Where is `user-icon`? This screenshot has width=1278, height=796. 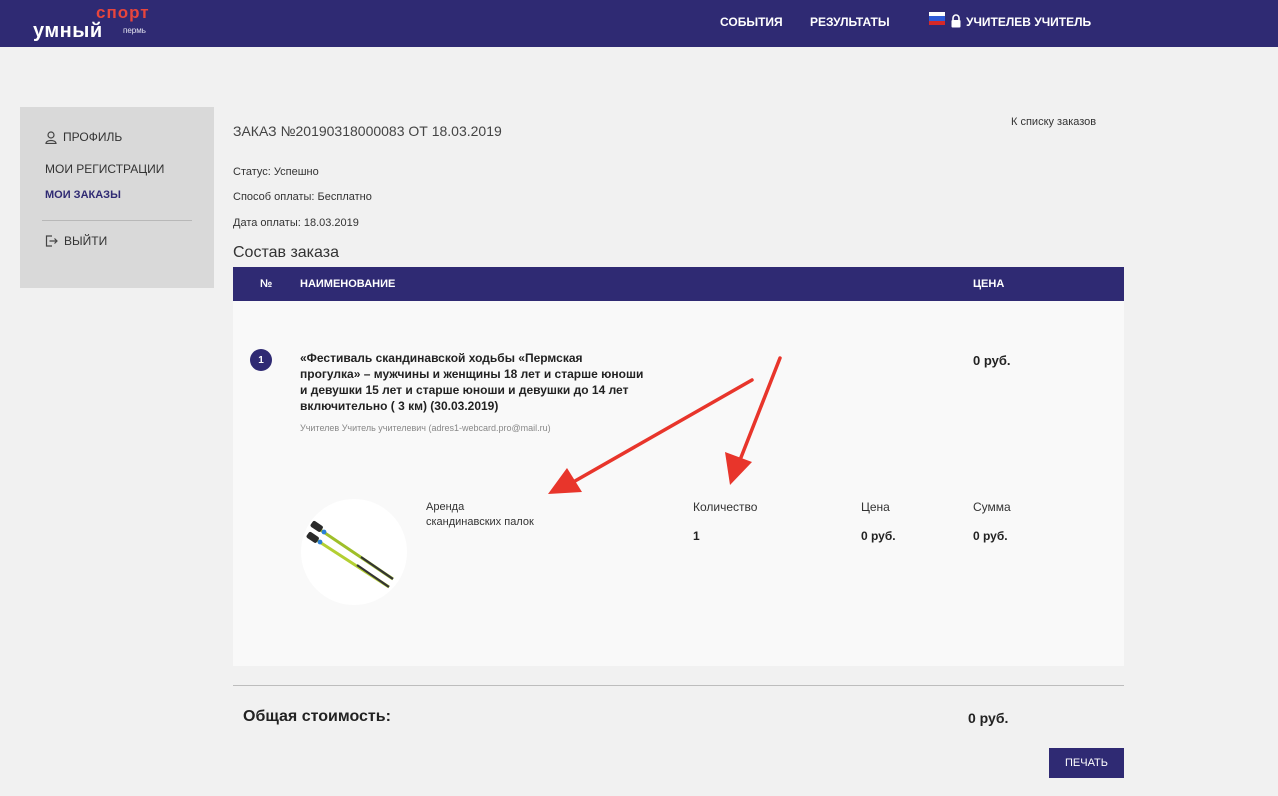
user-icon is located at coordinates (51, 137).